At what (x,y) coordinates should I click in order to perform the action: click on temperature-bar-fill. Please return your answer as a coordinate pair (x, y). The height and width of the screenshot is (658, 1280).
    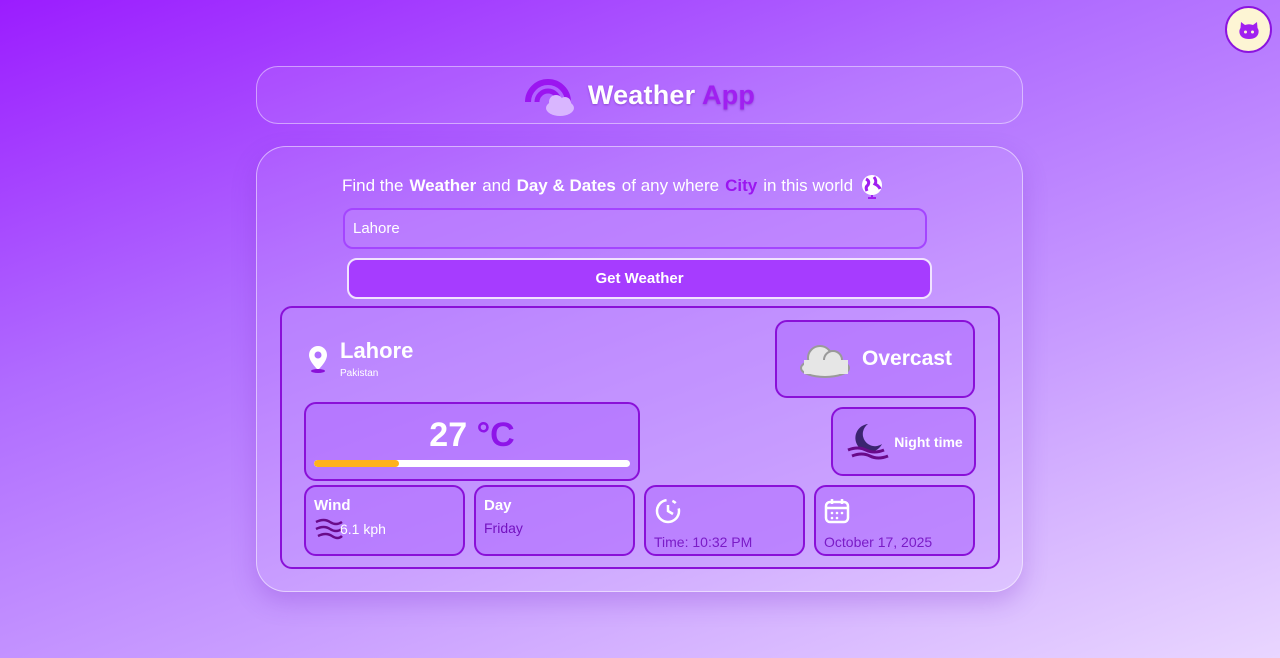
    Looking at the image, I should click on (357, 463).